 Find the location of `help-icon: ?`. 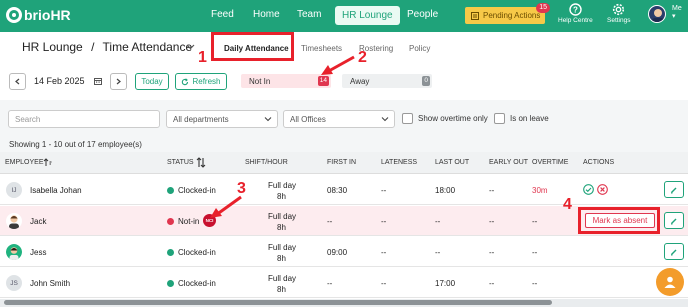

help-icon: ? is located at coordinates (575, 9).